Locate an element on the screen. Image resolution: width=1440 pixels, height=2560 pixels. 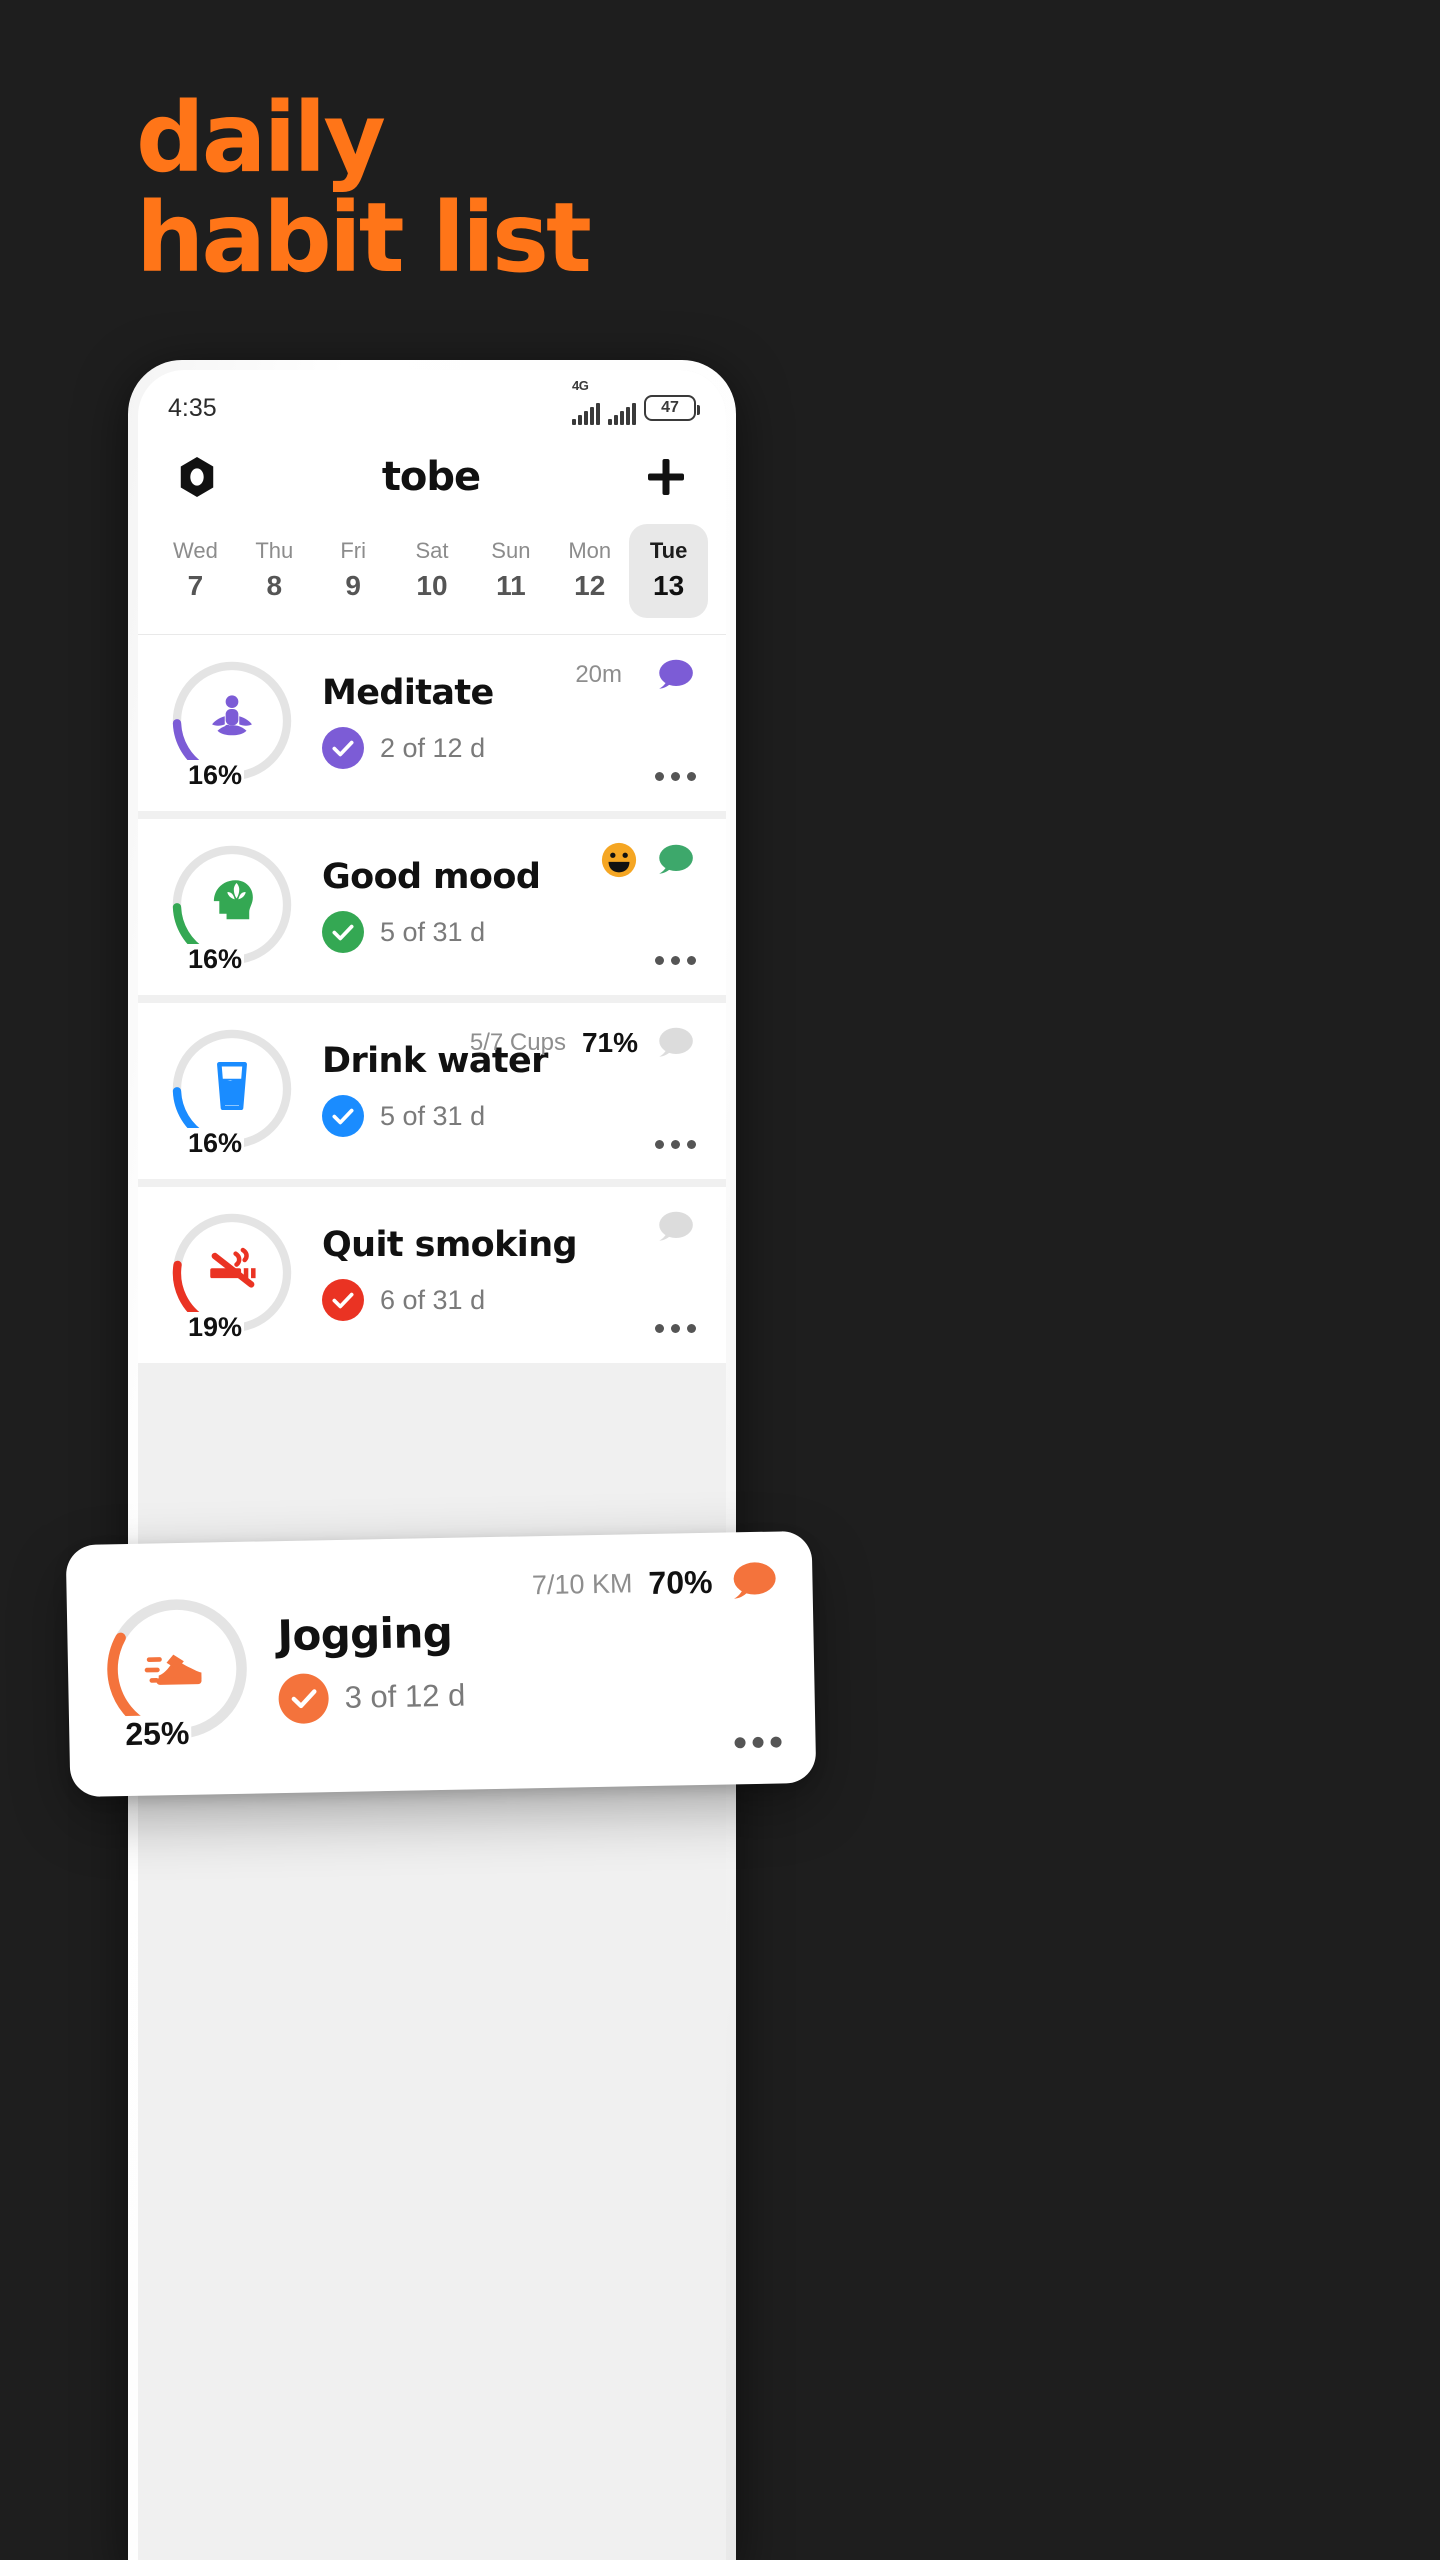
date-chip-dow: Mon is located at coordinates (590, 550).